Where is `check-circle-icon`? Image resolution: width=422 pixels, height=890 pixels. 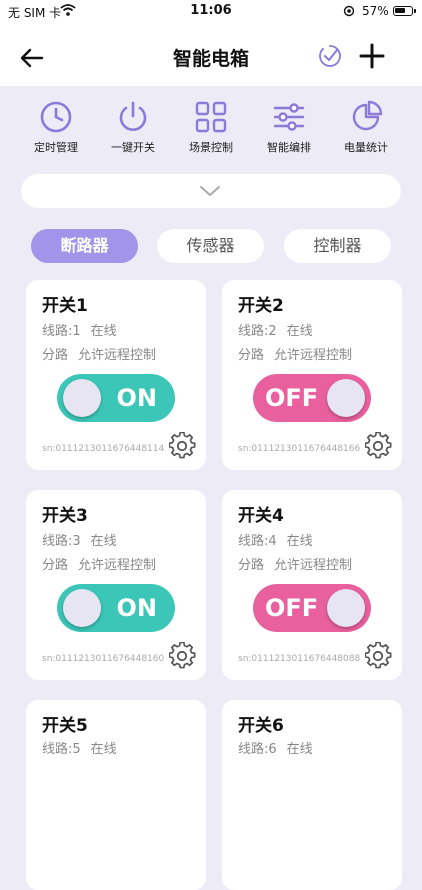
check-circle-icon is located at coordinates (330, 56).